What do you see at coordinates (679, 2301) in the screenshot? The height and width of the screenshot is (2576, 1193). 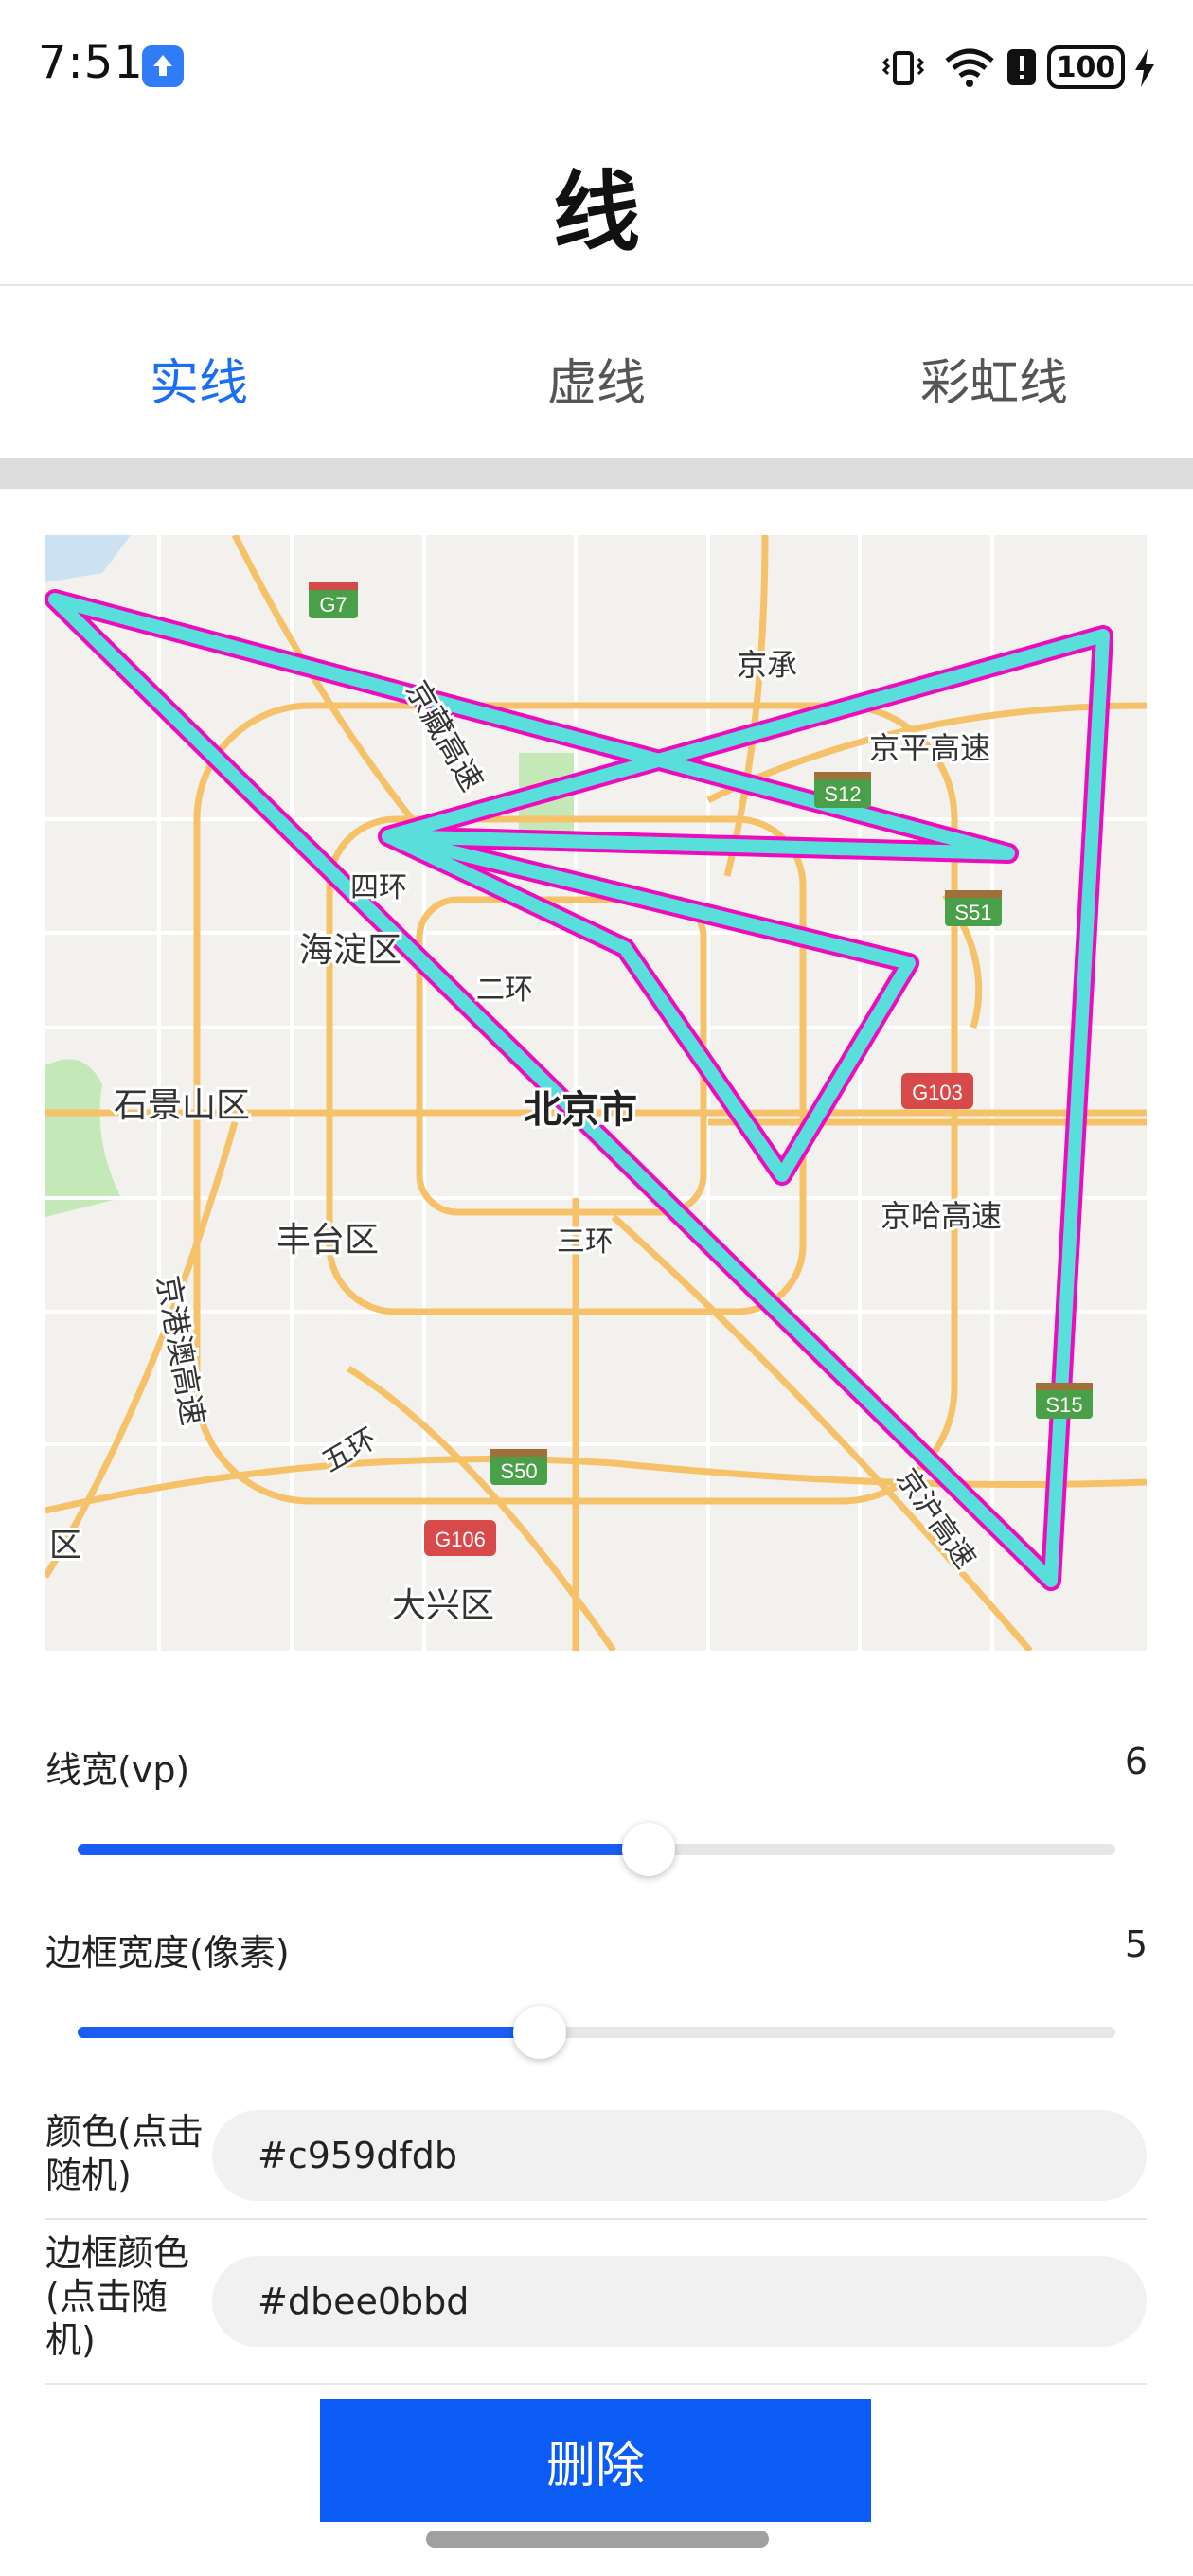 I see `border-color-input: #dbee0bbd` at bounding box center [679, 2301].